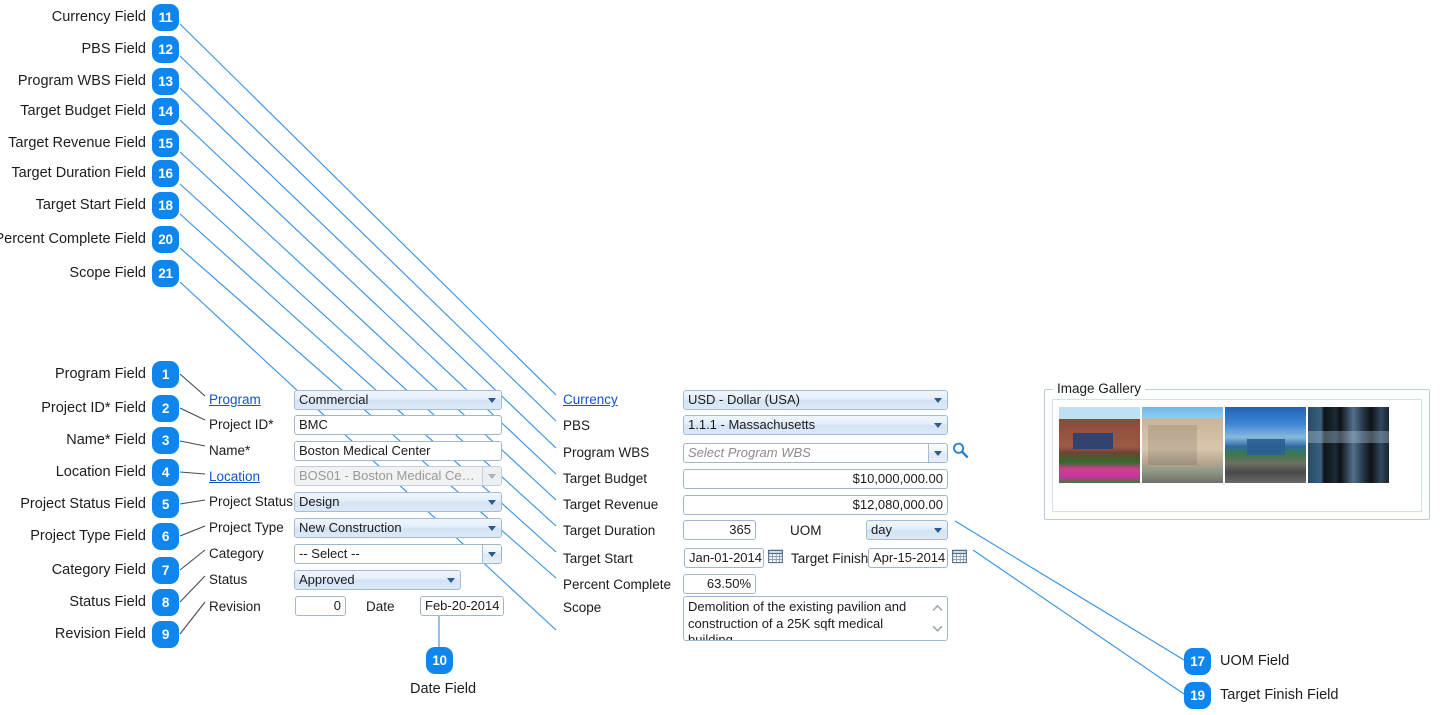 This screenshot has width=1450, height=715. Describe the element at coordinates (815, 479) in the screenshot. I see `target-budget-input: $10,000,000.00` at that location.